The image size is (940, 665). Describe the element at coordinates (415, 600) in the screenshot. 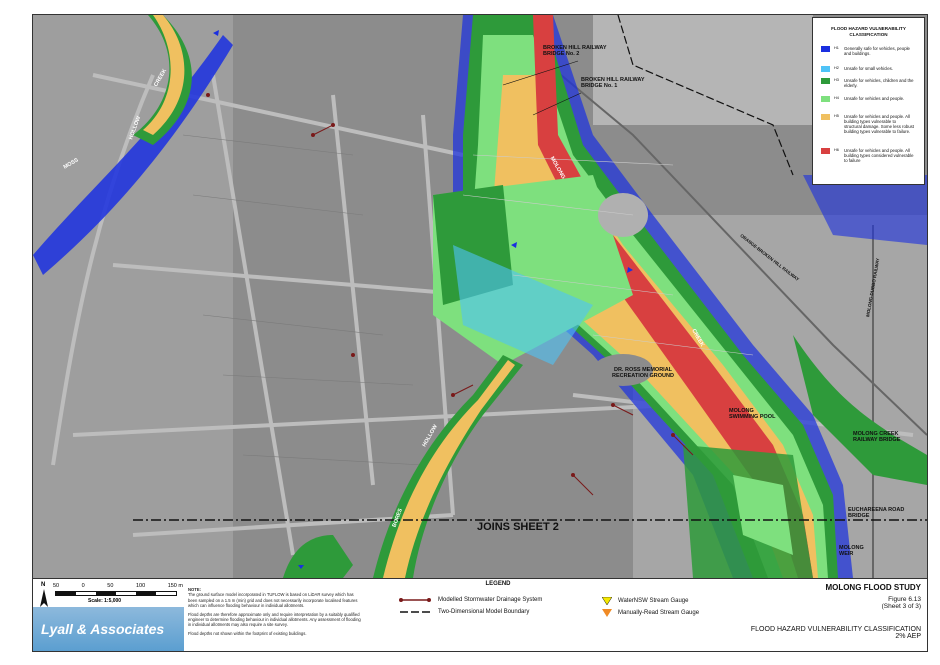

I see `stormwater-line-icon` at that location.